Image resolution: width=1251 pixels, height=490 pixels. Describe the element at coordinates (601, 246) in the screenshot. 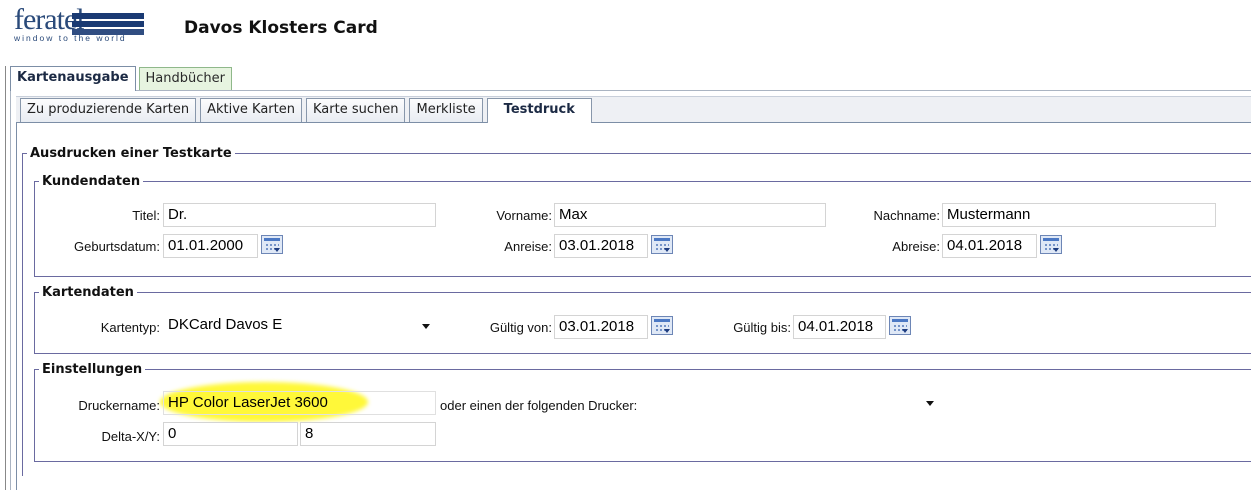

I see `anreise-input: 03.01.2018` at that location.